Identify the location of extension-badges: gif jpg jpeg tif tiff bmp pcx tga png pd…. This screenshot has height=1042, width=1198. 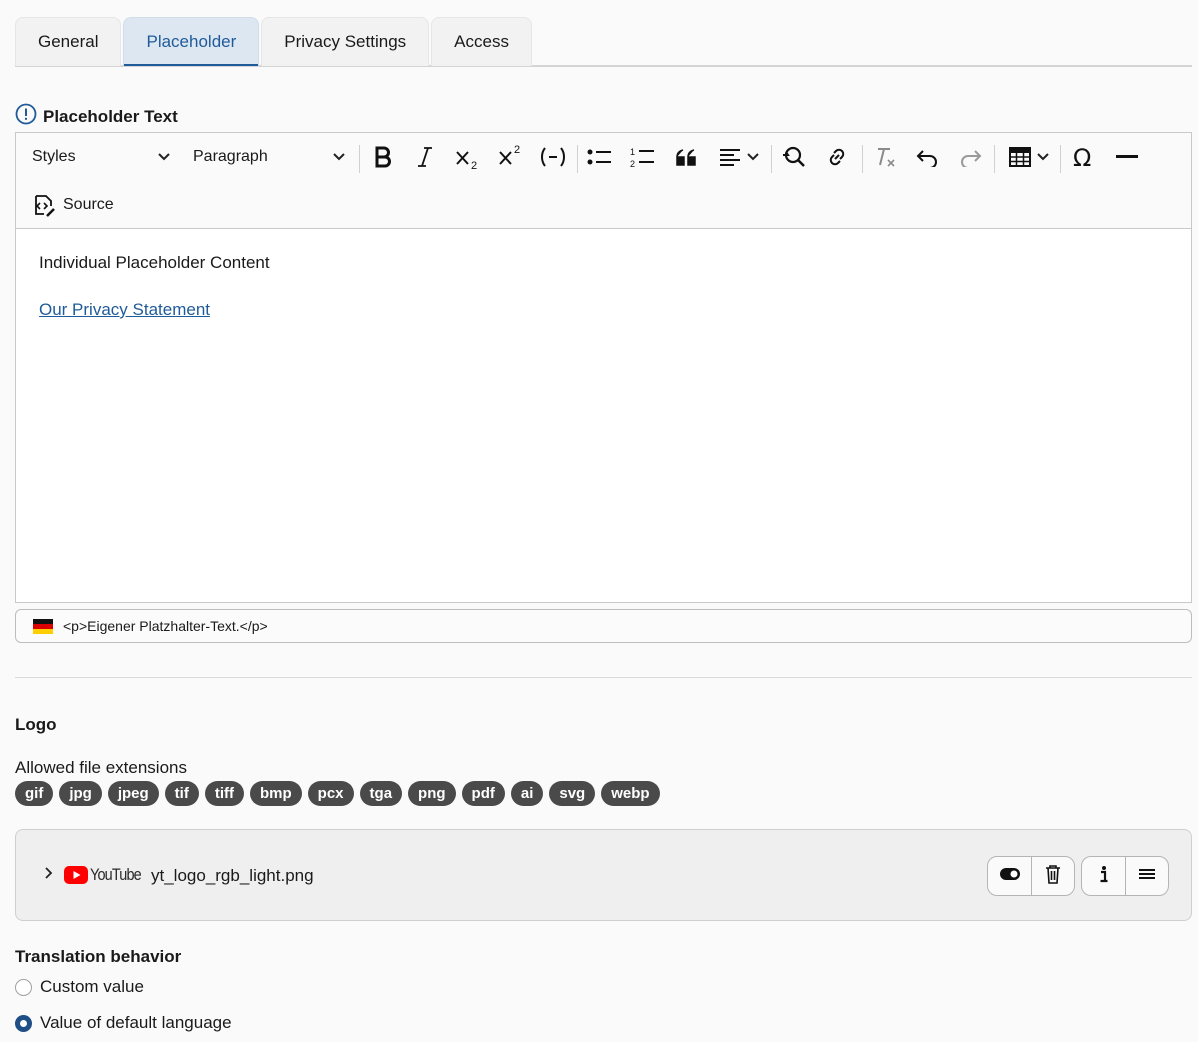
(337, 793).